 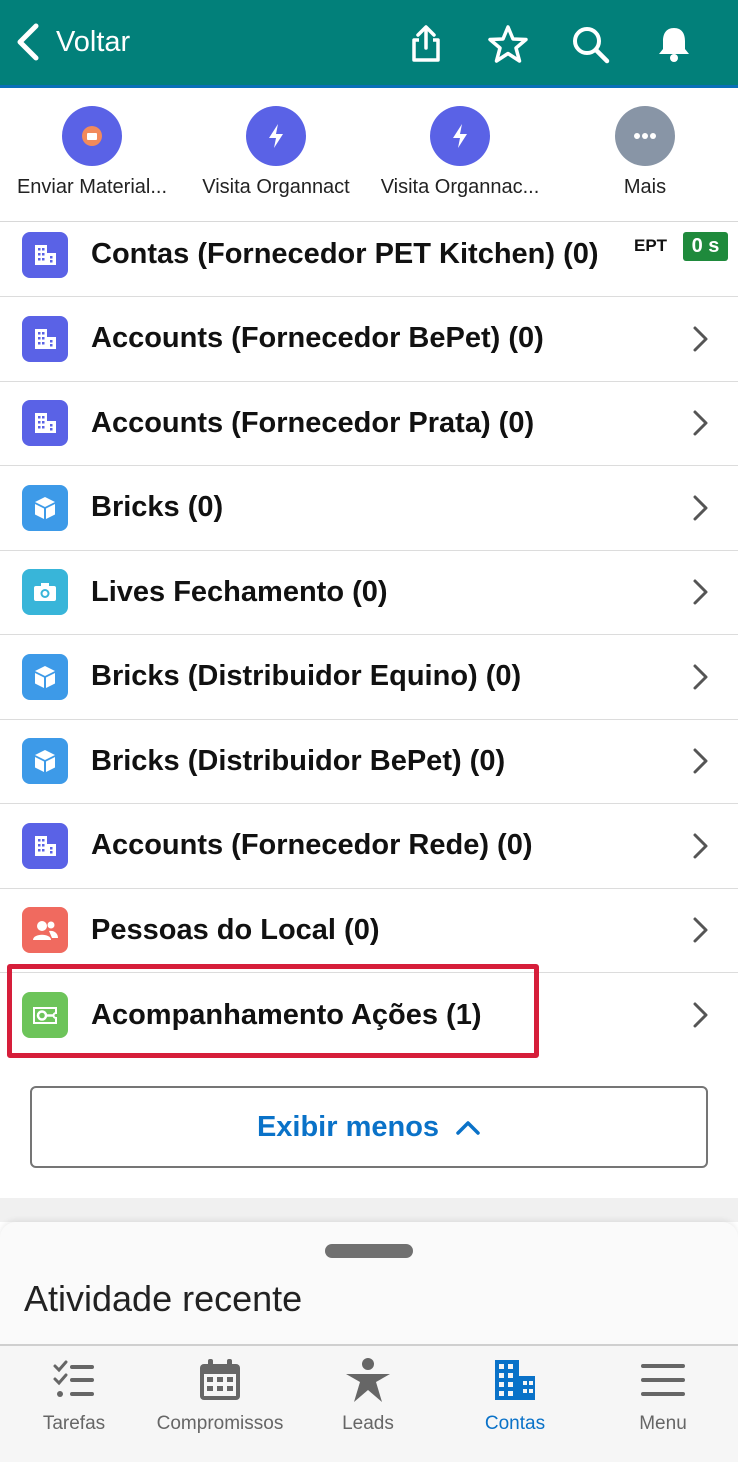 I want to click on tab-tarefas: Tarefas, so click(x=74, y=1395).